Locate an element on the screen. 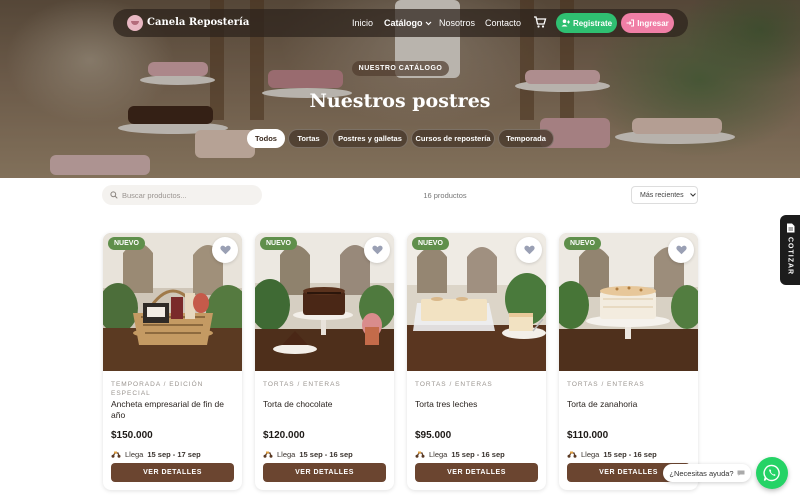  sort-select: Más recientes is located at coordinates (664, 195).